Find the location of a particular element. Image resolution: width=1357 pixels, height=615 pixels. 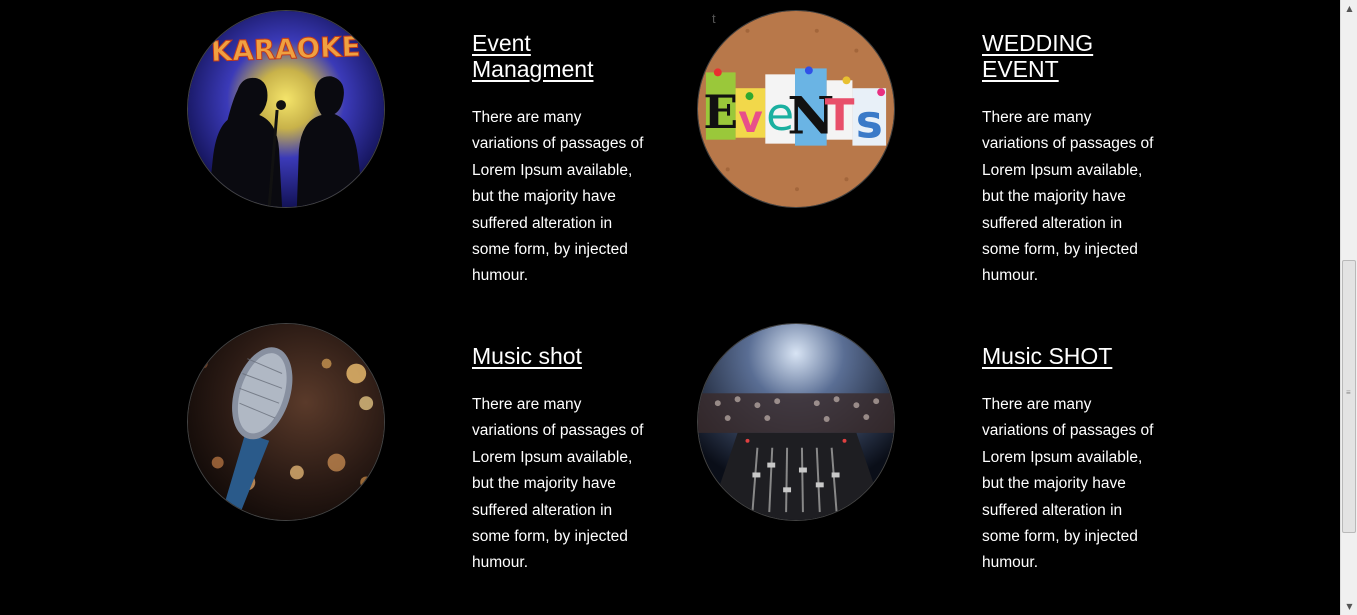

wedding-event-link: WEDDING EVENT is located at coordinates (1069, 56).